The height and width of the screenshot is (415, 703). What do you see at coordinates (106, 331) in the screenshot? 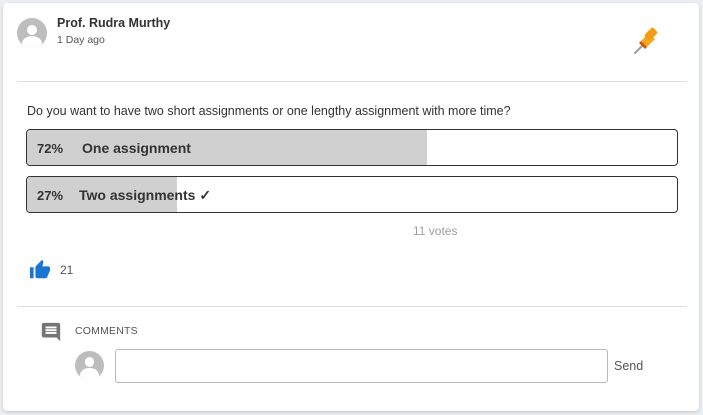
I see `comments-label: COMMENTS` at bounding box center [106, 331].